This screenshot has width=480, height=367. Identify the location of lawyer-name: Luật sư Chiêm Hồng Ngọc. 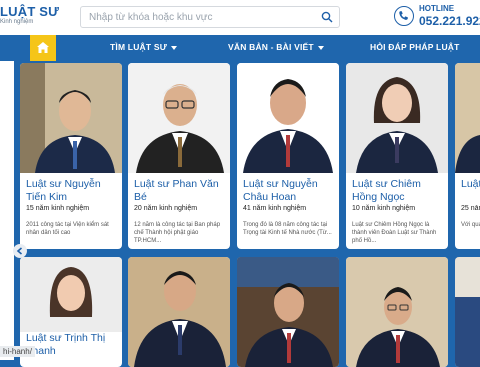
(399, 190).